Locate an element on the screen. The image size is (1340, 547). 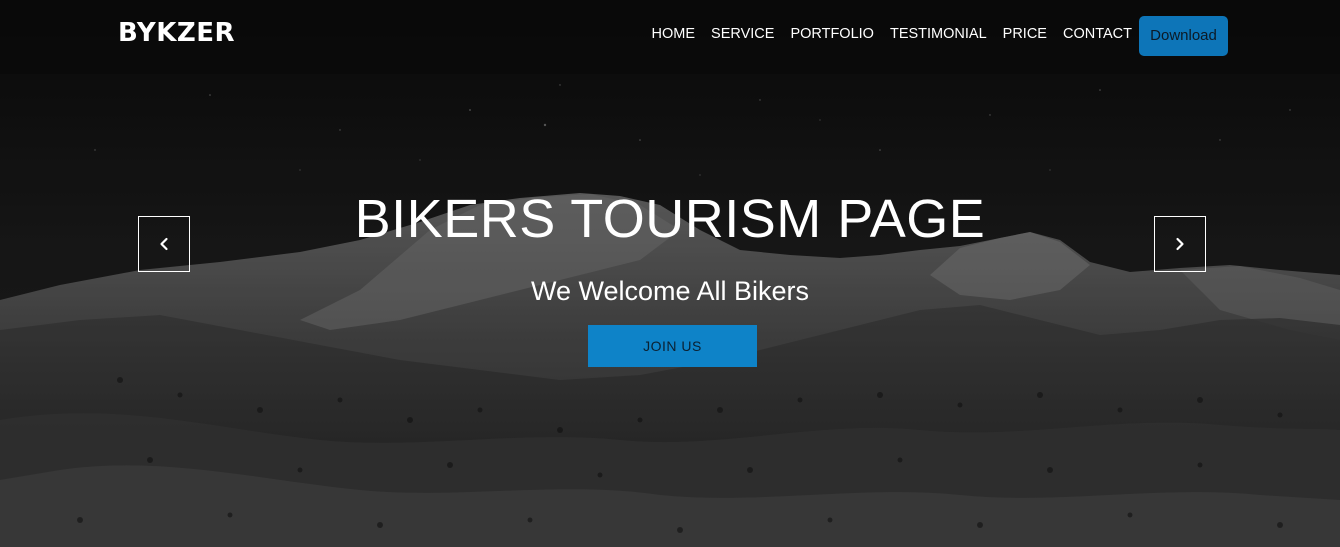
join-us-button: JOIN US is located at coordinates (672, 346).